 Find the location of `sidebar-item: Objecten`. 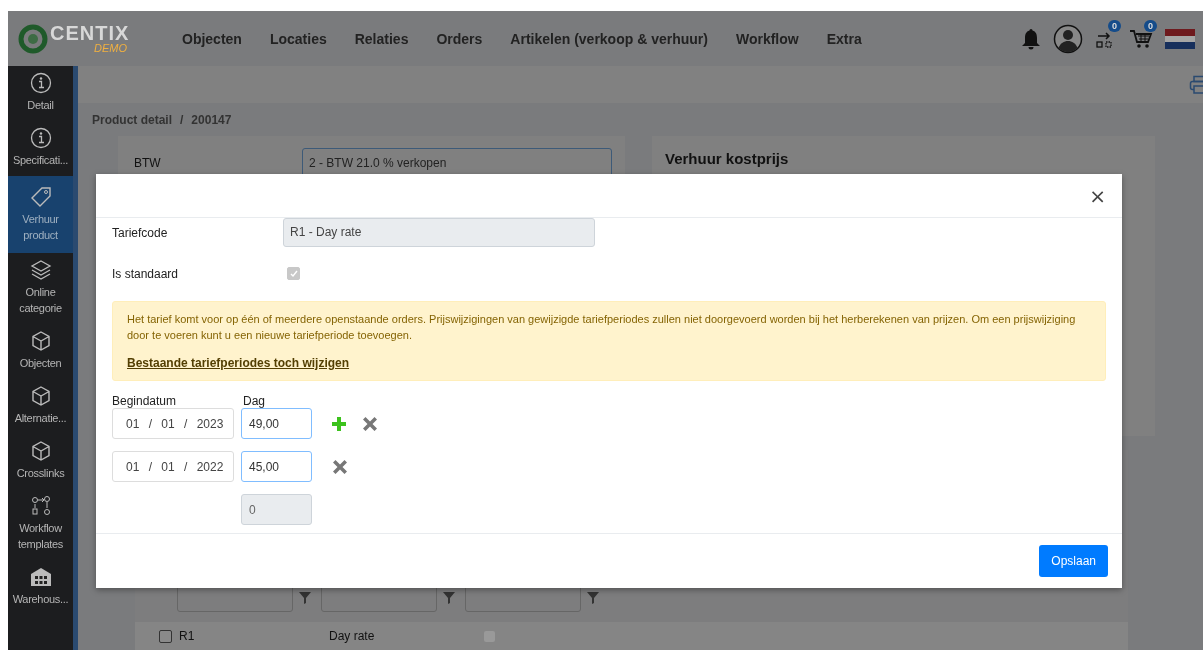

sidebar-item: Objecten is located at coordinates (40, 351).